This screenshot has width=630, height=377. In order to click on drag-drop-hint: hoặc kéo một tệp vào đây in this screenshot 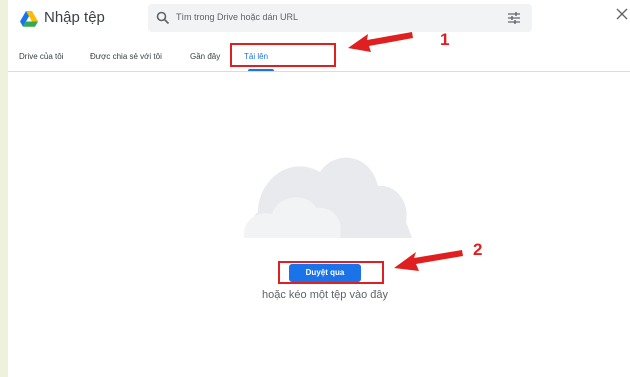, I will do `click(325, 295)`.